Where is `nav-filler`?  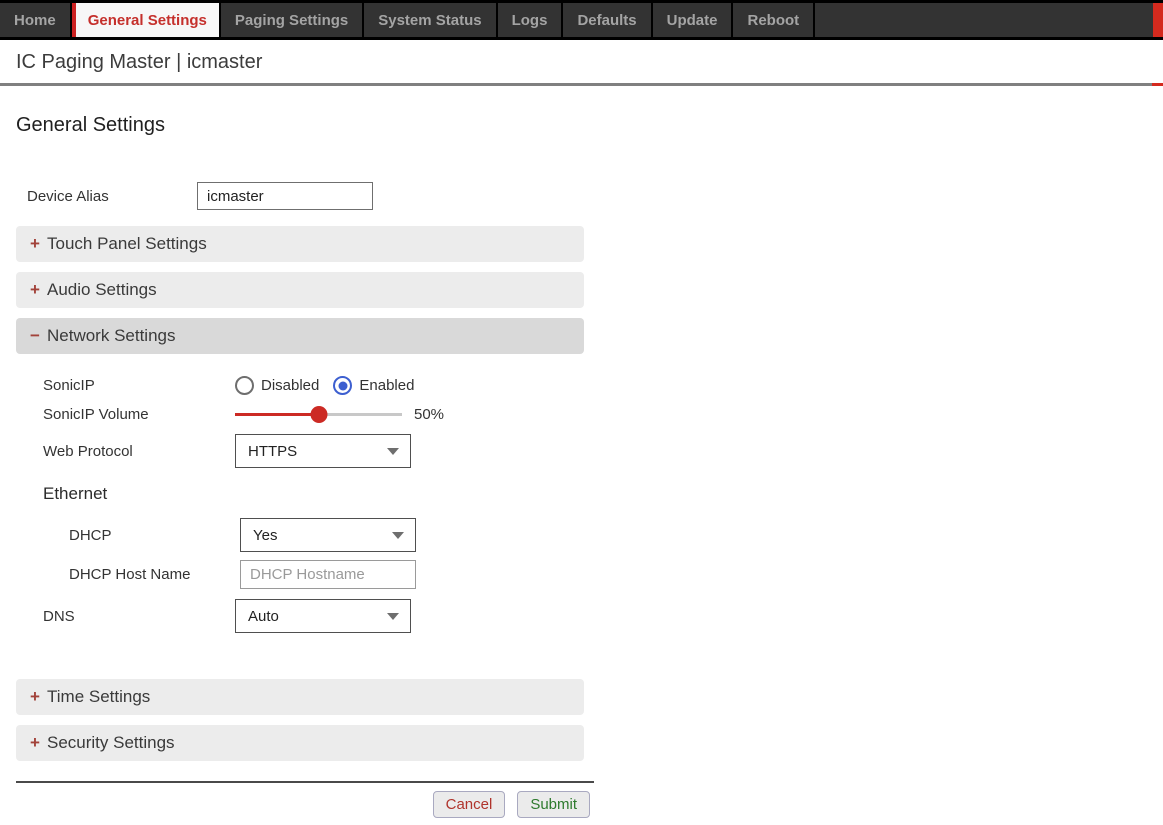 nav-filler is located at coordinates (984, 20).